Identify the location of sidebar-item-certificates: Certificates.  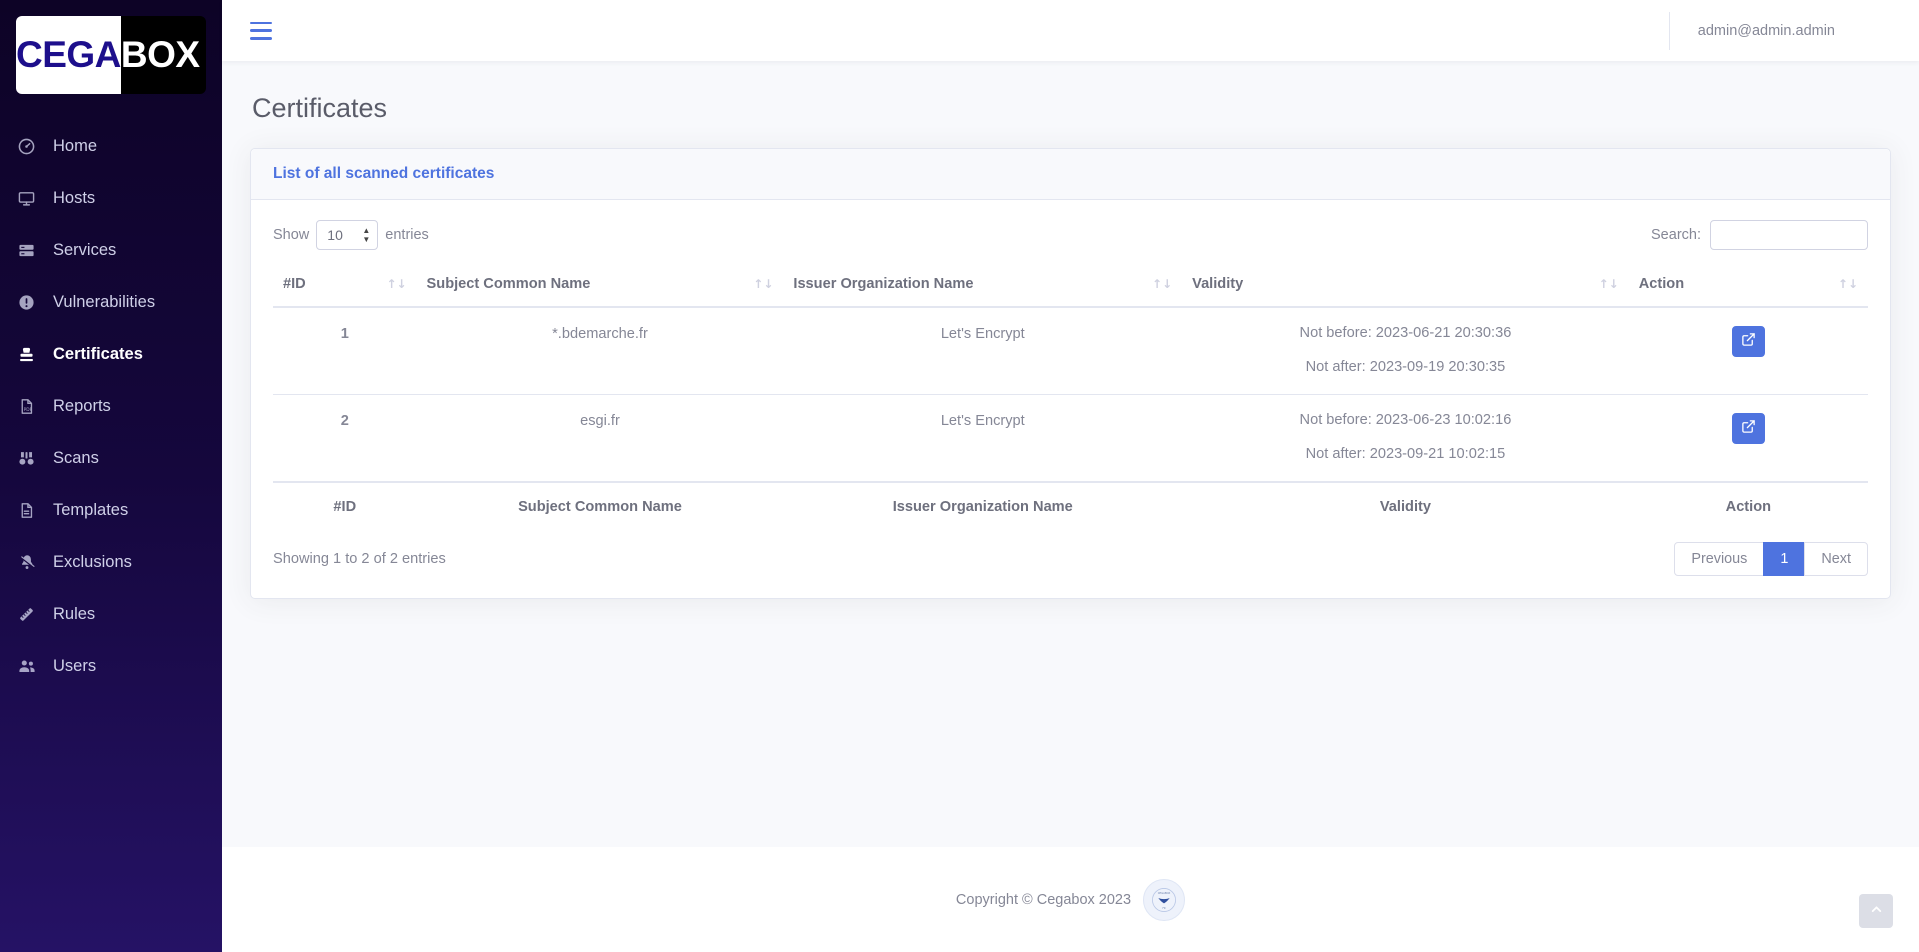
(111, 354).